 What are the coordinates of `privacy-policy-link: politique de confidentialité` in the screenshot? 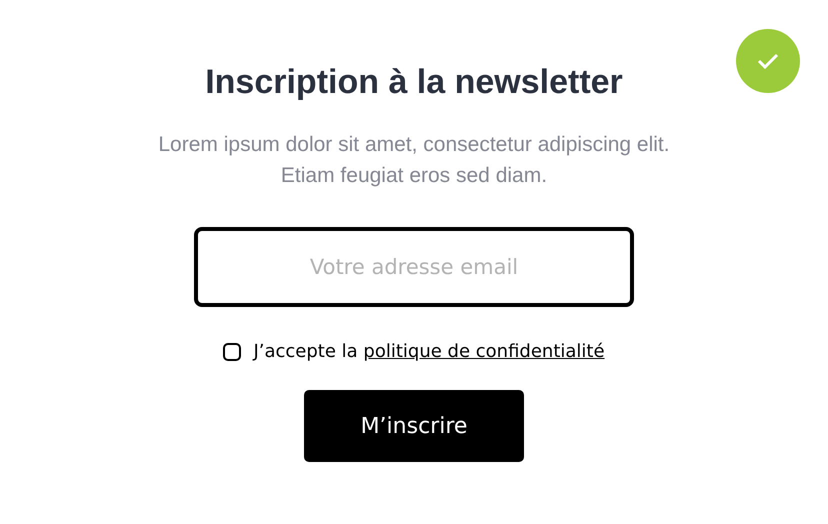 It's located at (484, 351).